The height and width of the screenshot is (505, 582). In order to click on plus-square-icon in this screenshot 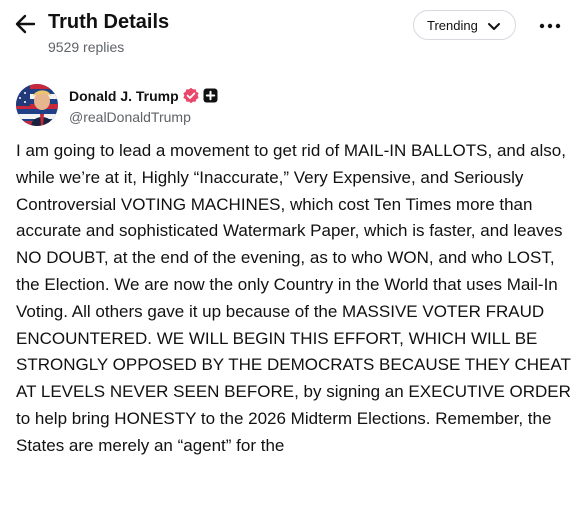, I will do `click(210, 95)`.